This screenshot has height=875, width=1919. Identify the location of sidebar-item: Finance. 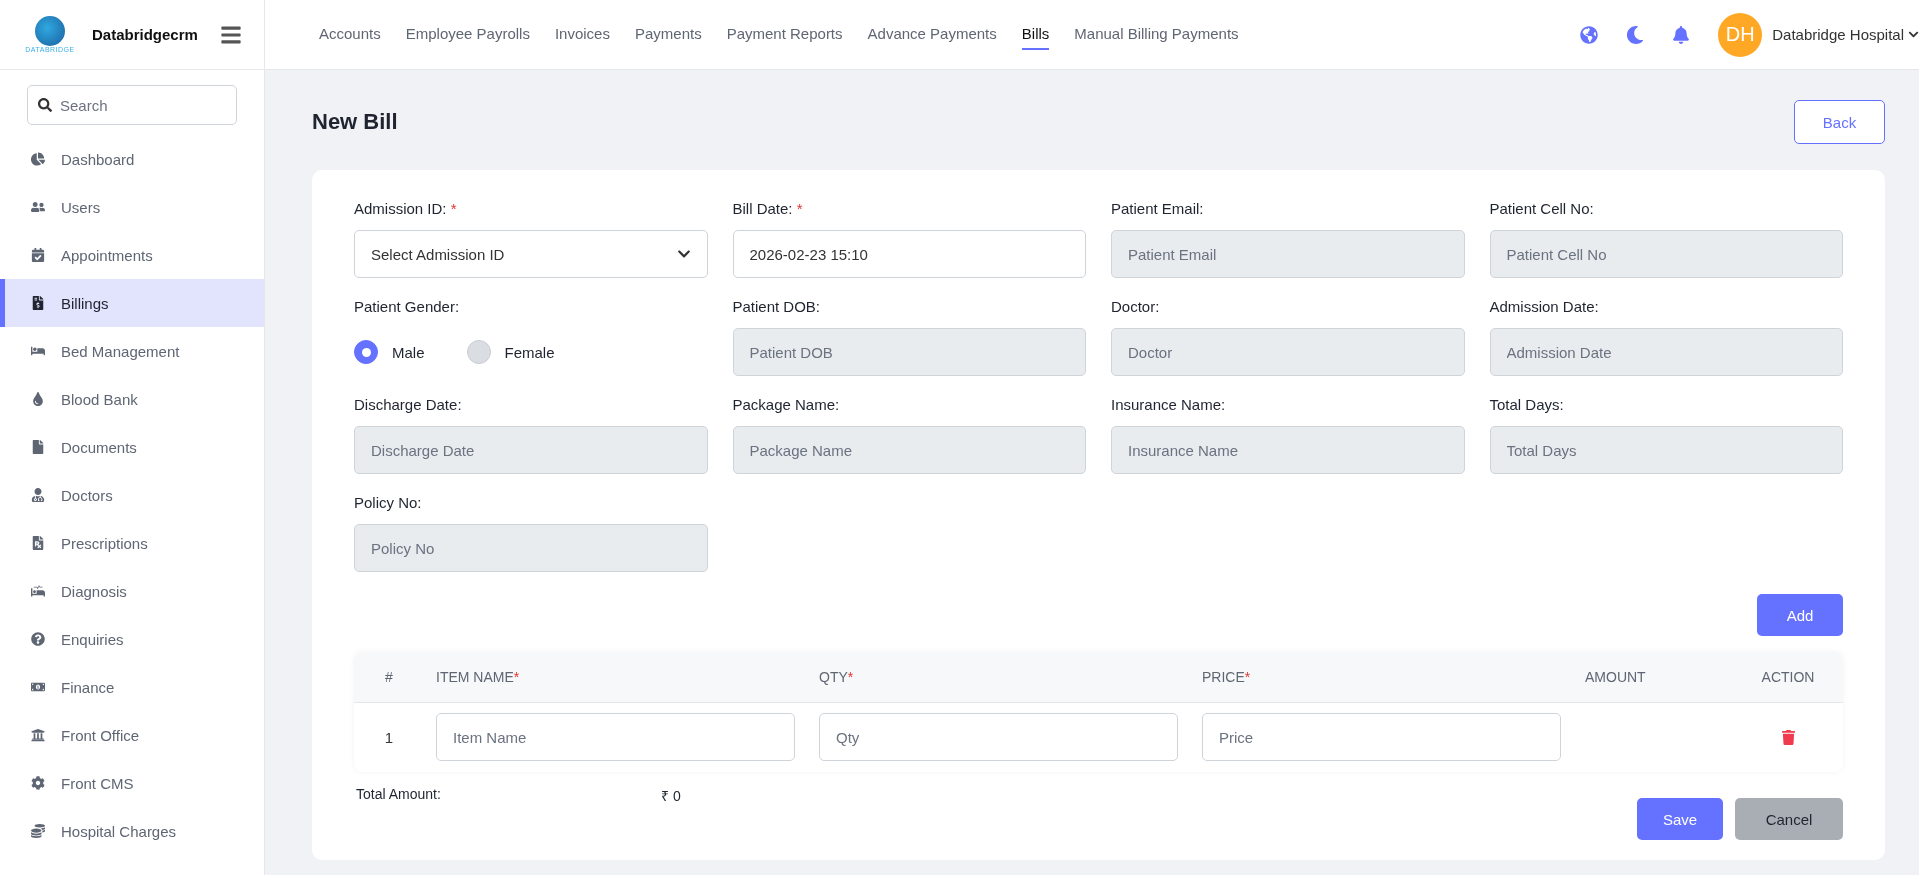
(132, 687).